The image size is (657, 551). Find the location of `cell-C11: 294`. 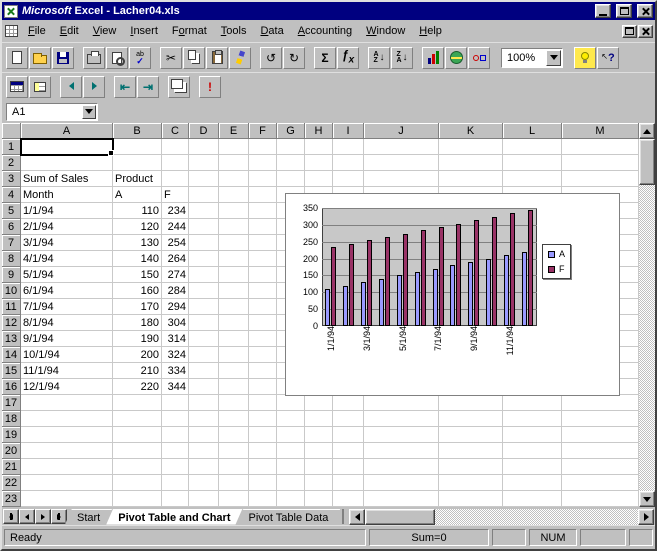

cell-C11: 294 is located at coordinates (175, 307).